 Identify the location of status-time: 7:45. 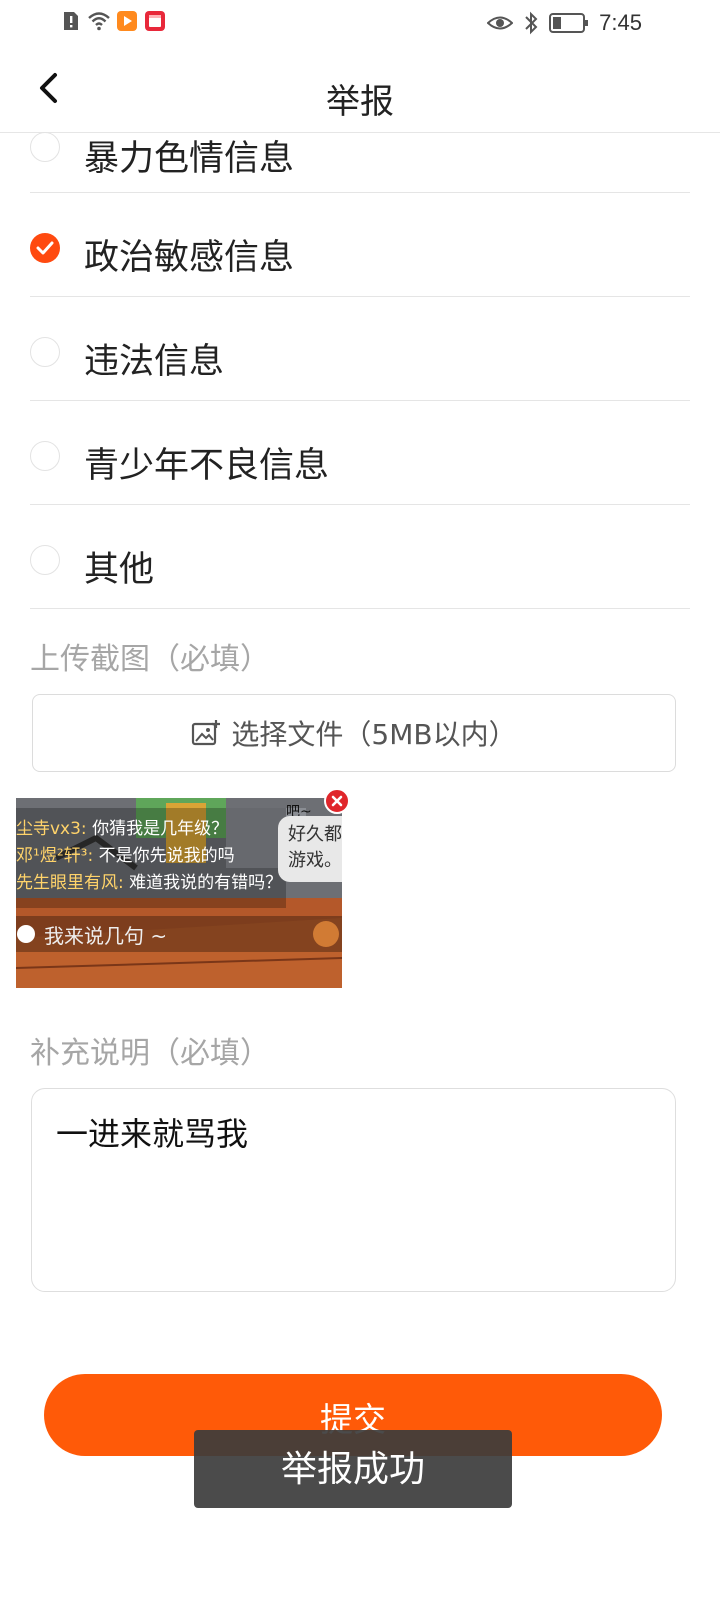
(620, 22).